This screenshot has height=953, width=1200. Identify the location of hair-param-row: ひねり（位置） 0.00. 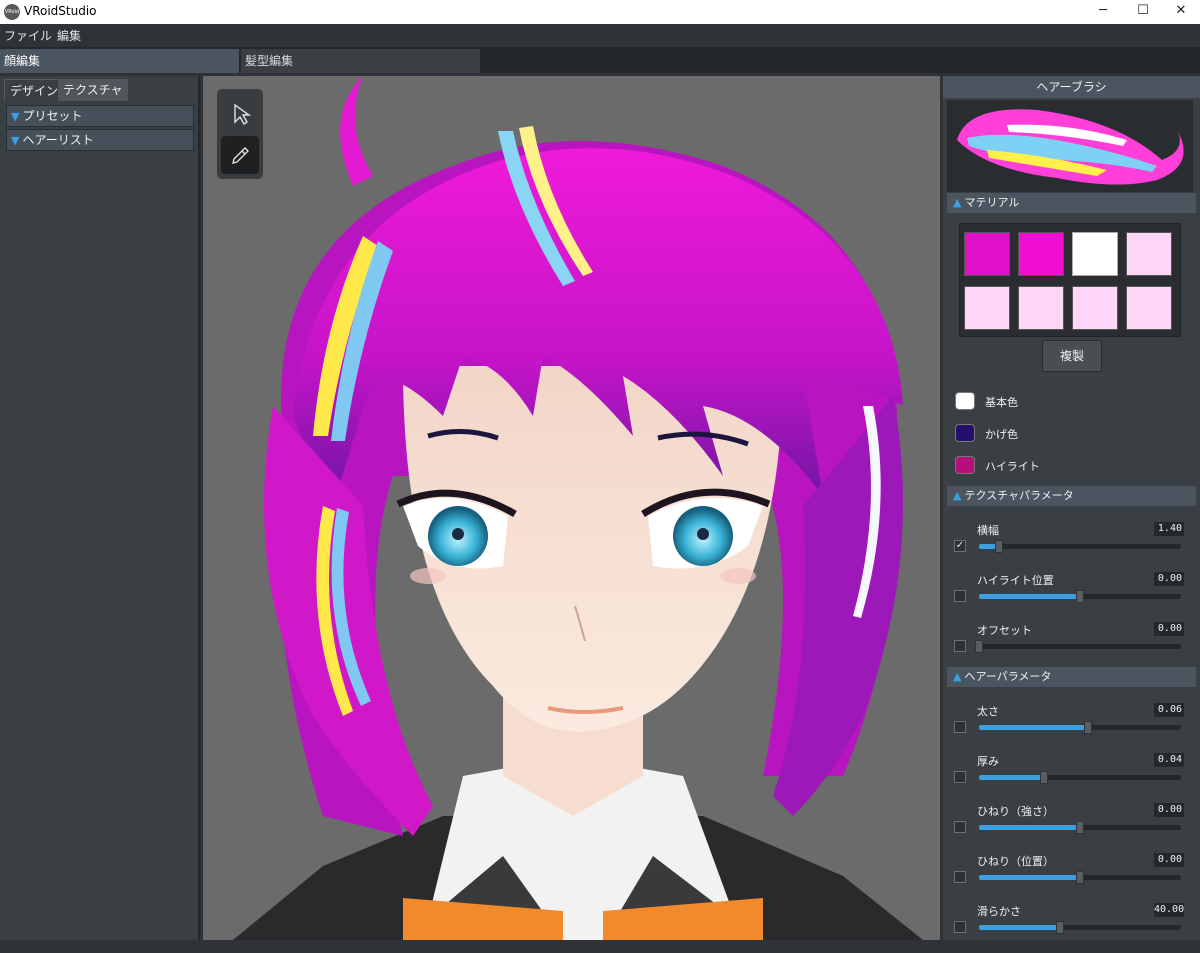
(1071, 878).